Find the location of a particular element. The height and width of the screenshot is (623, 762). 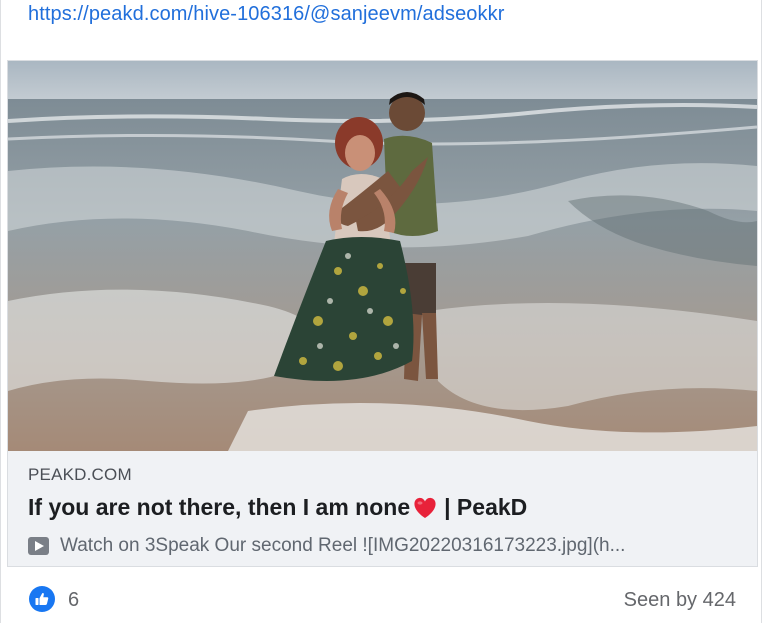

red-heart-icon is located at coordinates (425, 508).